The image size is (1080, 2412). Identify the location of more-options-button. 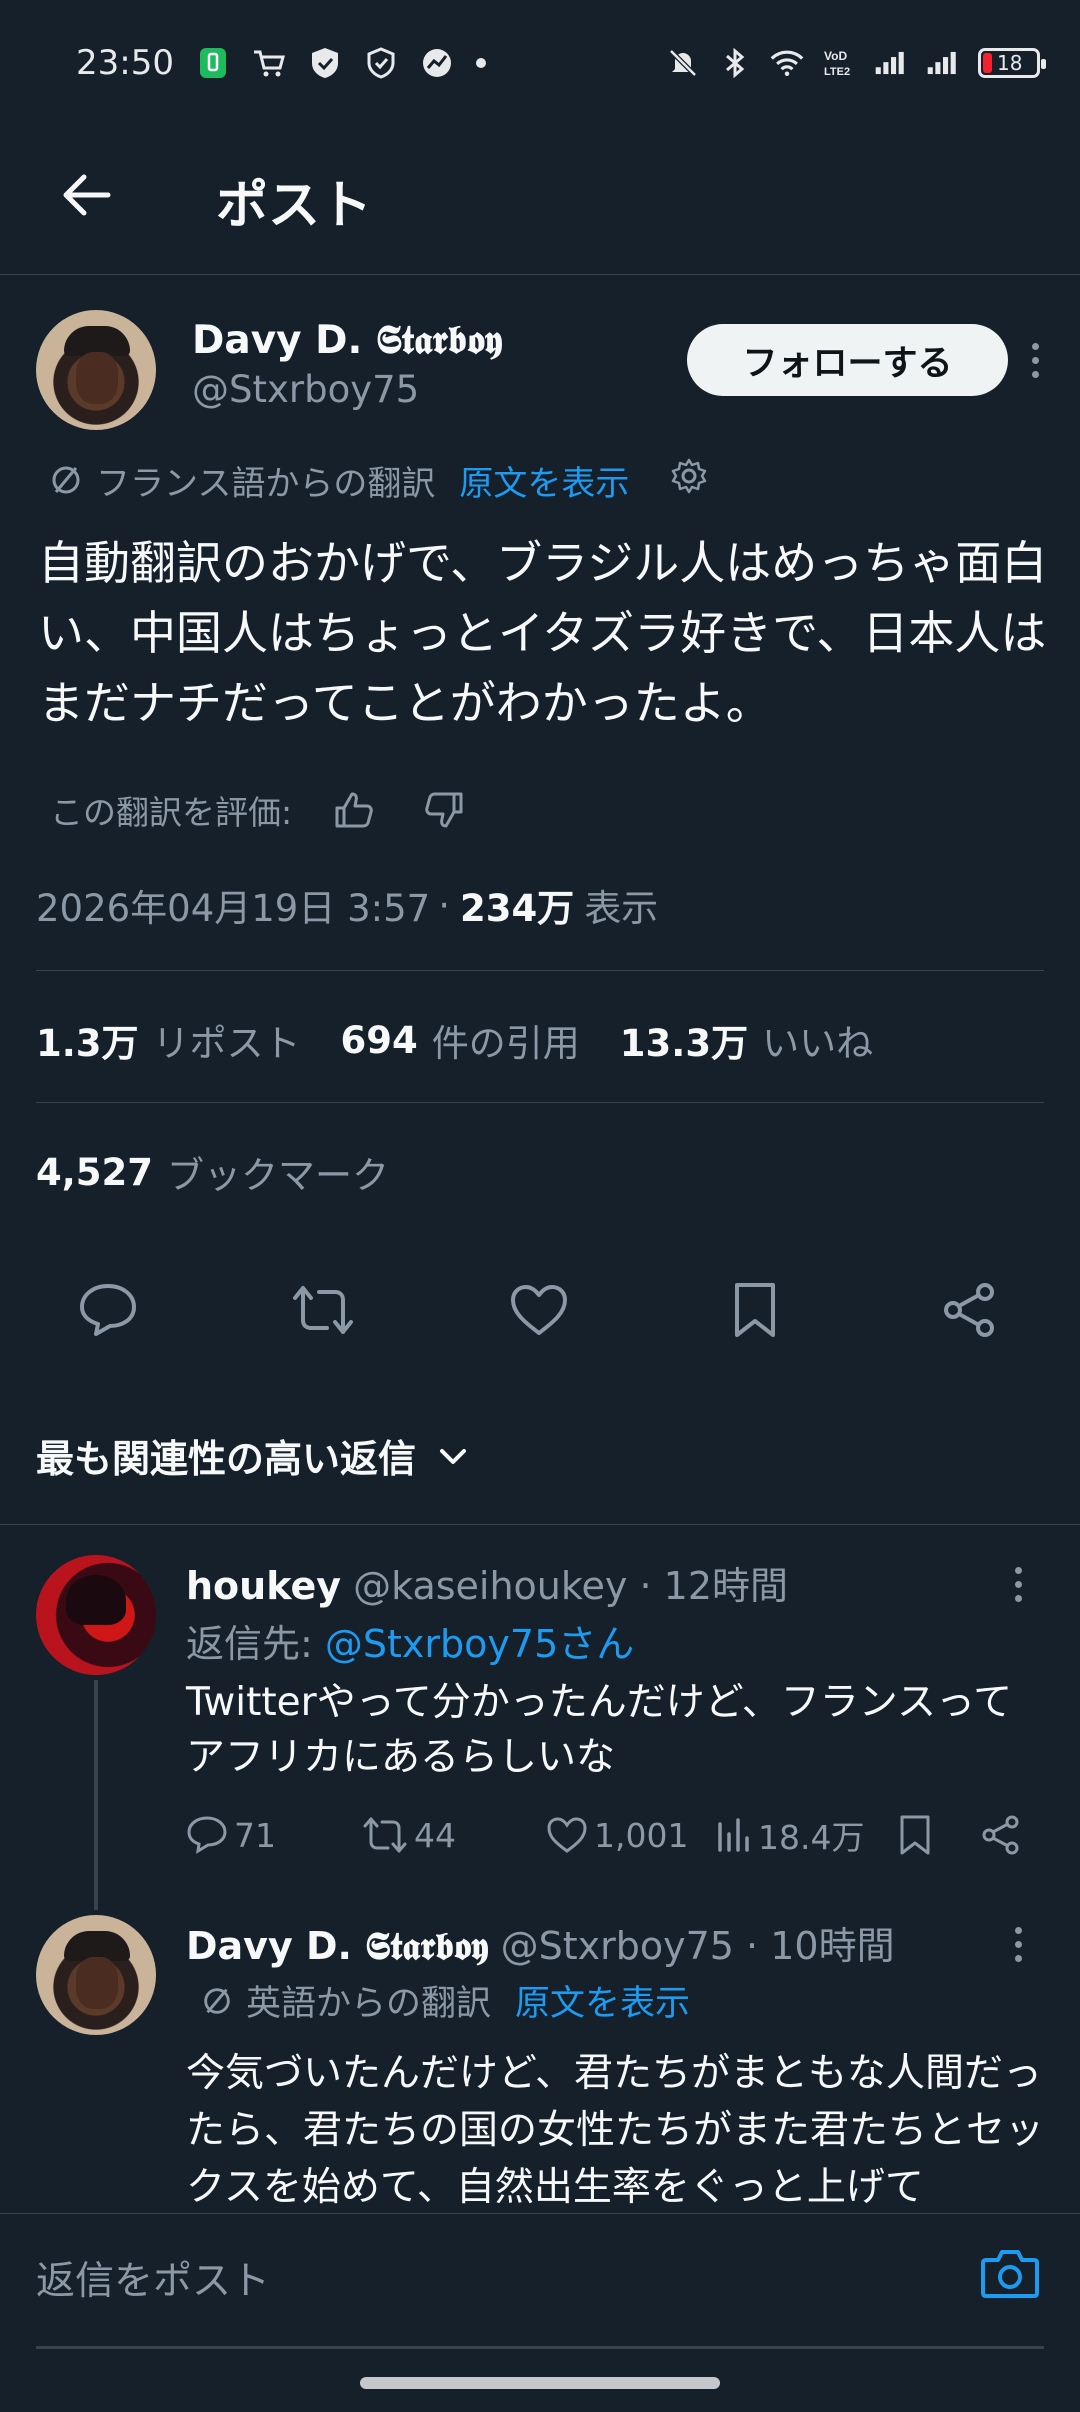
(1035, 360).